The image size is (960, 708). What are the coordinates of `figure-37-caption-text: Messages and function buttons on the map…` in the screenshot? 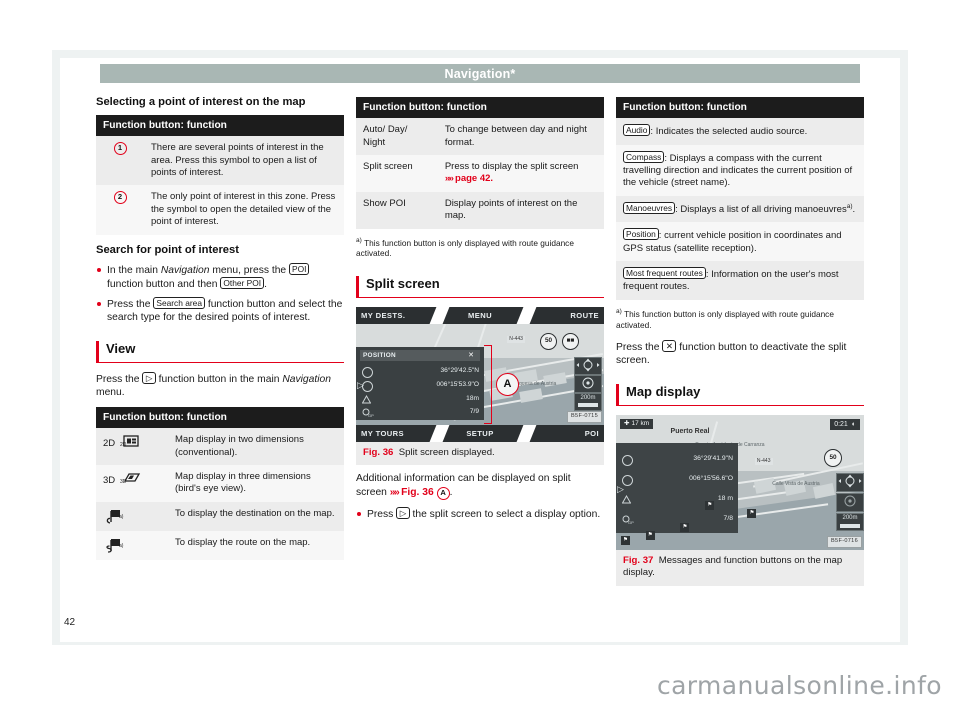 It's located at (733, 566).